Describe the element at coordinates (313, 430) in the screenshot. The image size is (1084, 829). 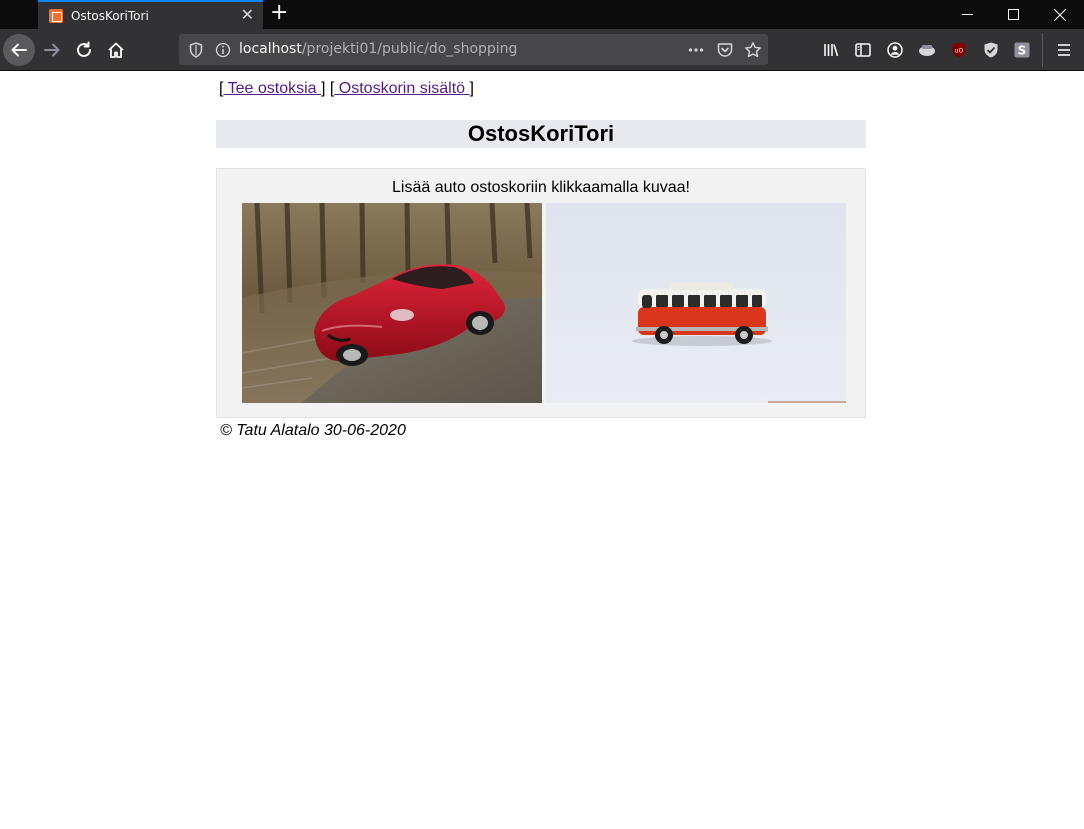
I see `footer-copyright: © Tatu Alatalo 30-06-2020` at that location.